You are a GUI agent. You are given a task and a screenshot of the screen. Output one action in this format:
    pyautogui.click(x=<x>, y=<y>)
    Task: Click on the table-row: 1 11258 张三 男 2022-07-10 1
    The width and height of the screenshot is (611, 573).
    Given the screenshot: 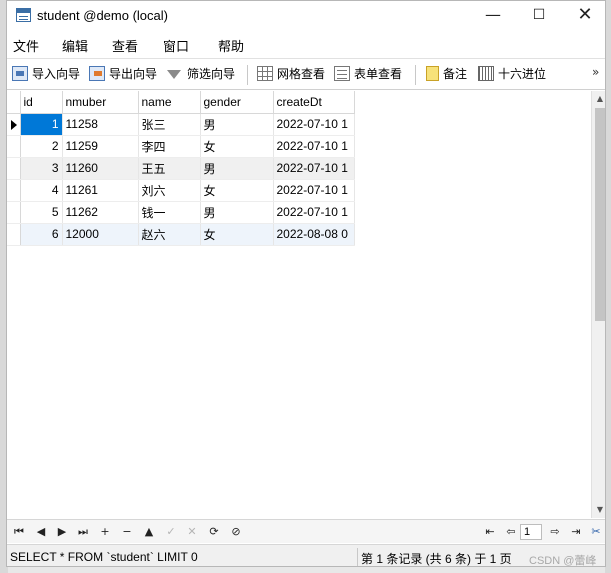 What is the action you would take?
    pyautogui.click(x=181, y=124)
    